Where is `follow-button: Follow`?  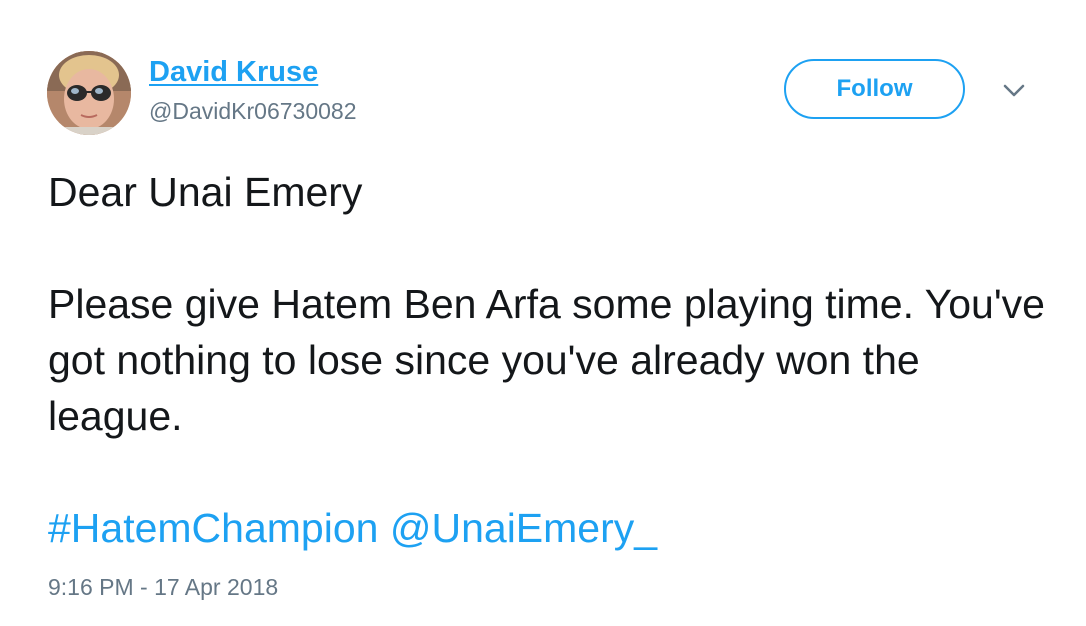
follow-button: Follow is located at coordinates (874, 89).